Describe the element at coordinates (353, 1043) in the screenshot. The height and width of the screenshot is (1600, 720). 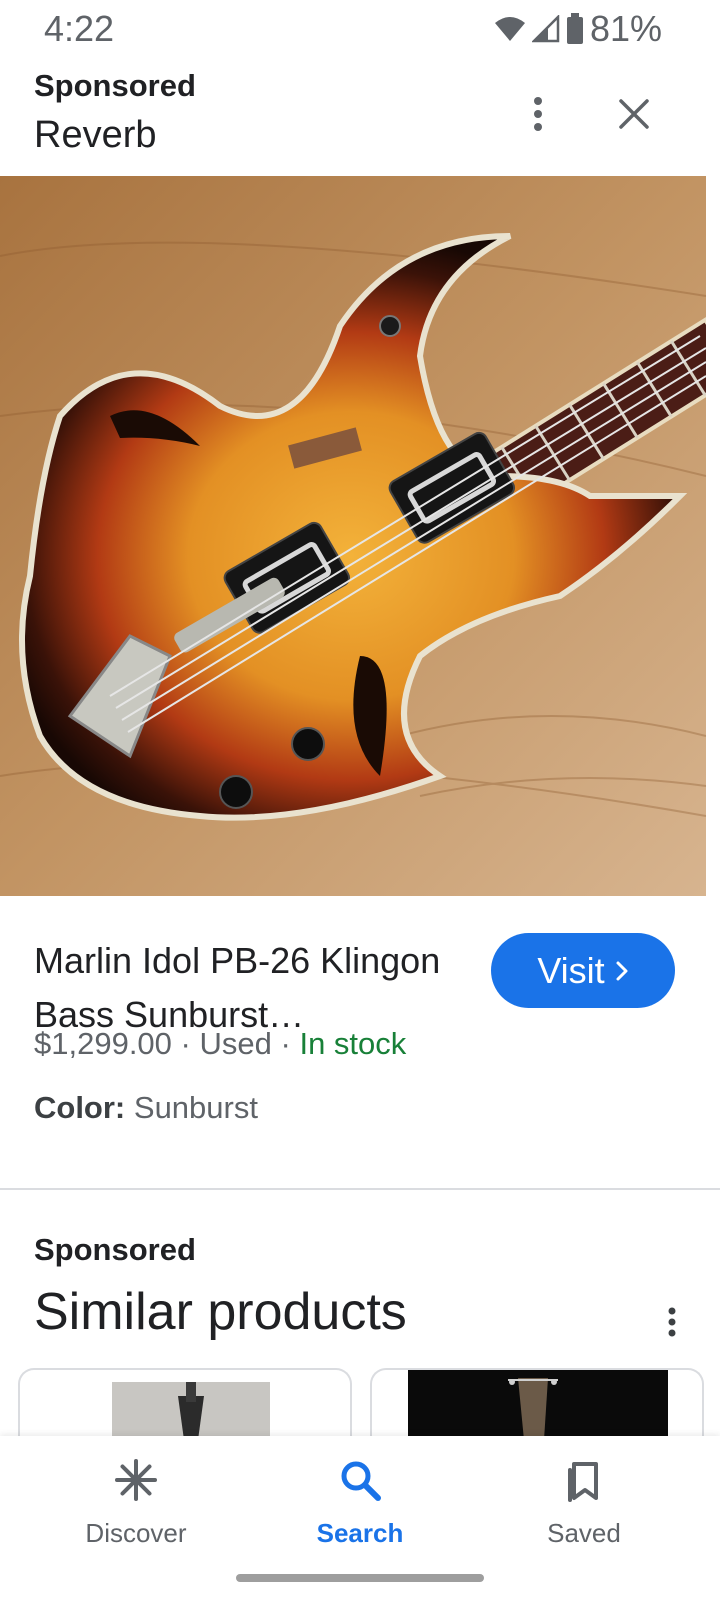
I see `stock-status: In stock` at that location.